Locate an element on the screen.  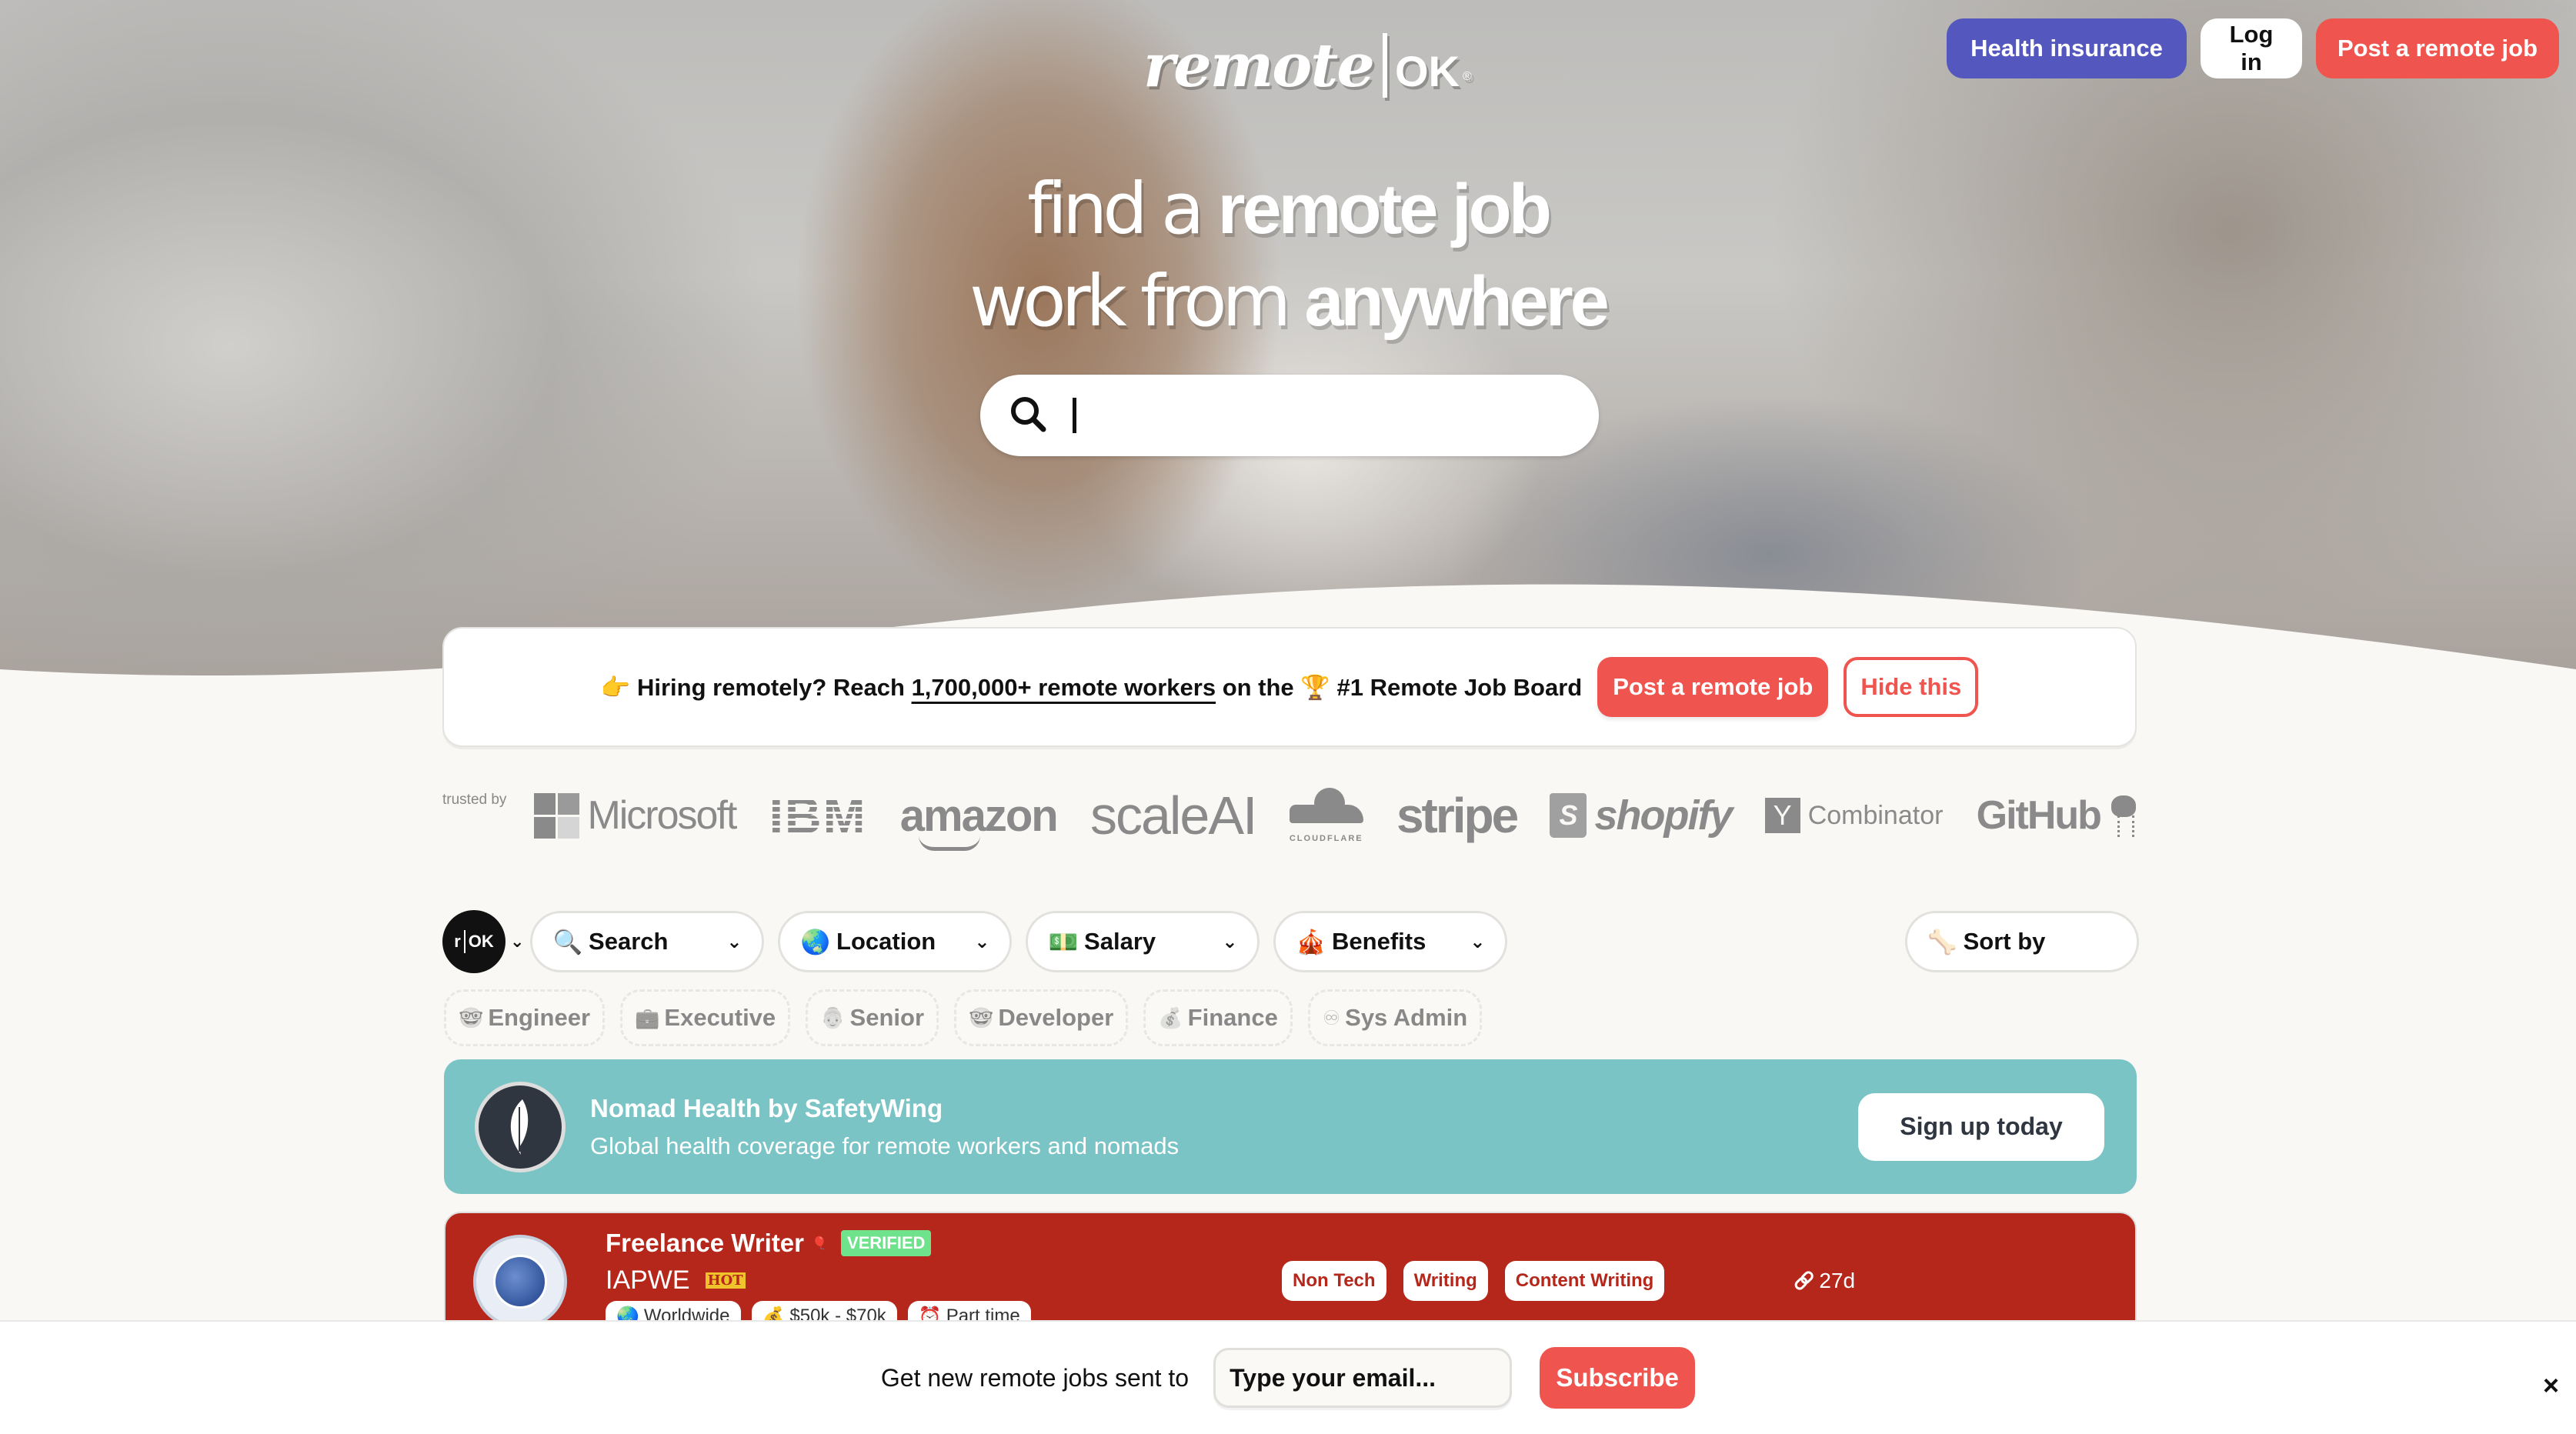
amazon-logo: amazon is located at coordinates (979, 820).